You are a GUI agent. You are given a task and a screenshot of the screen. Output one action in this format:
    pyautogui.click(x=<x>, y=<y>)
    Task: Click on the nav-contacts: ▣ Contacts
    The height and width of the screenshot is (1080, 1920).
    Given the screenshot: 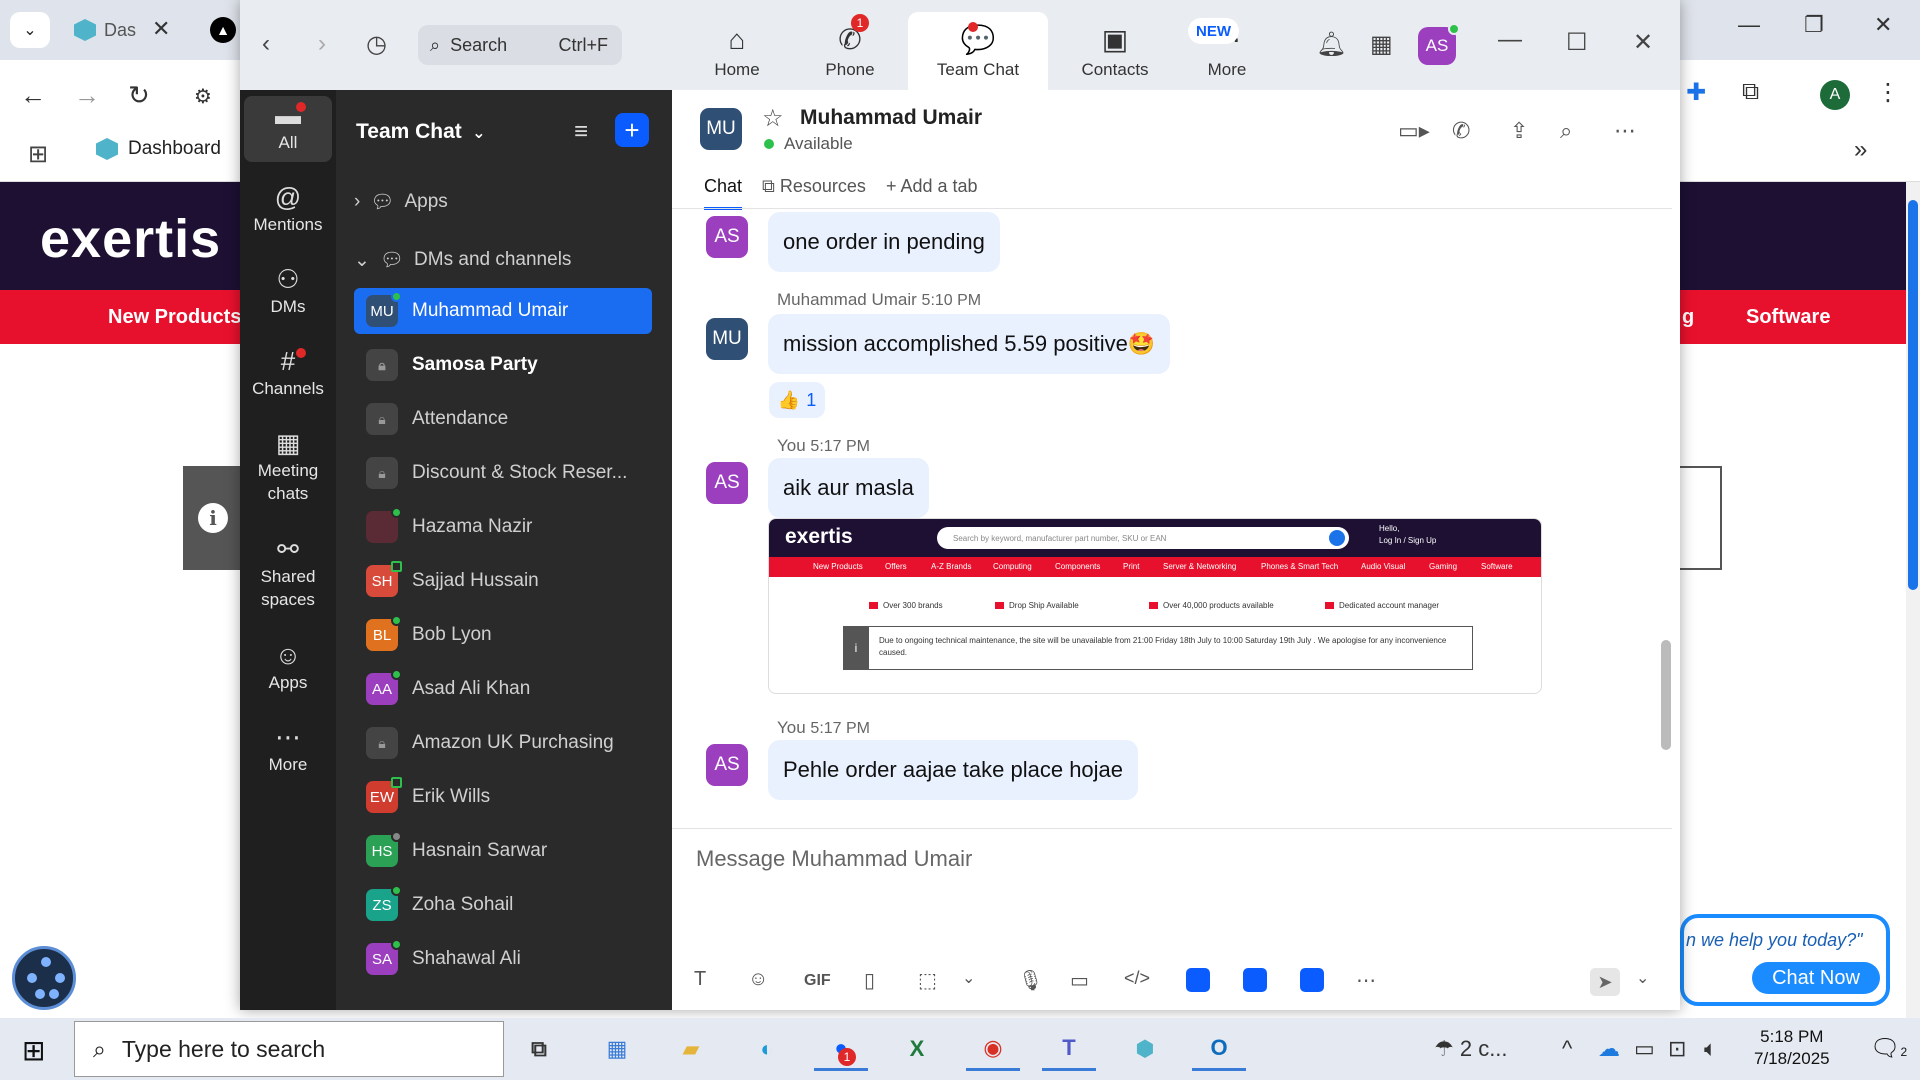 What is the action you would take?
    pyautogui.click(x=1115, y=51)
    